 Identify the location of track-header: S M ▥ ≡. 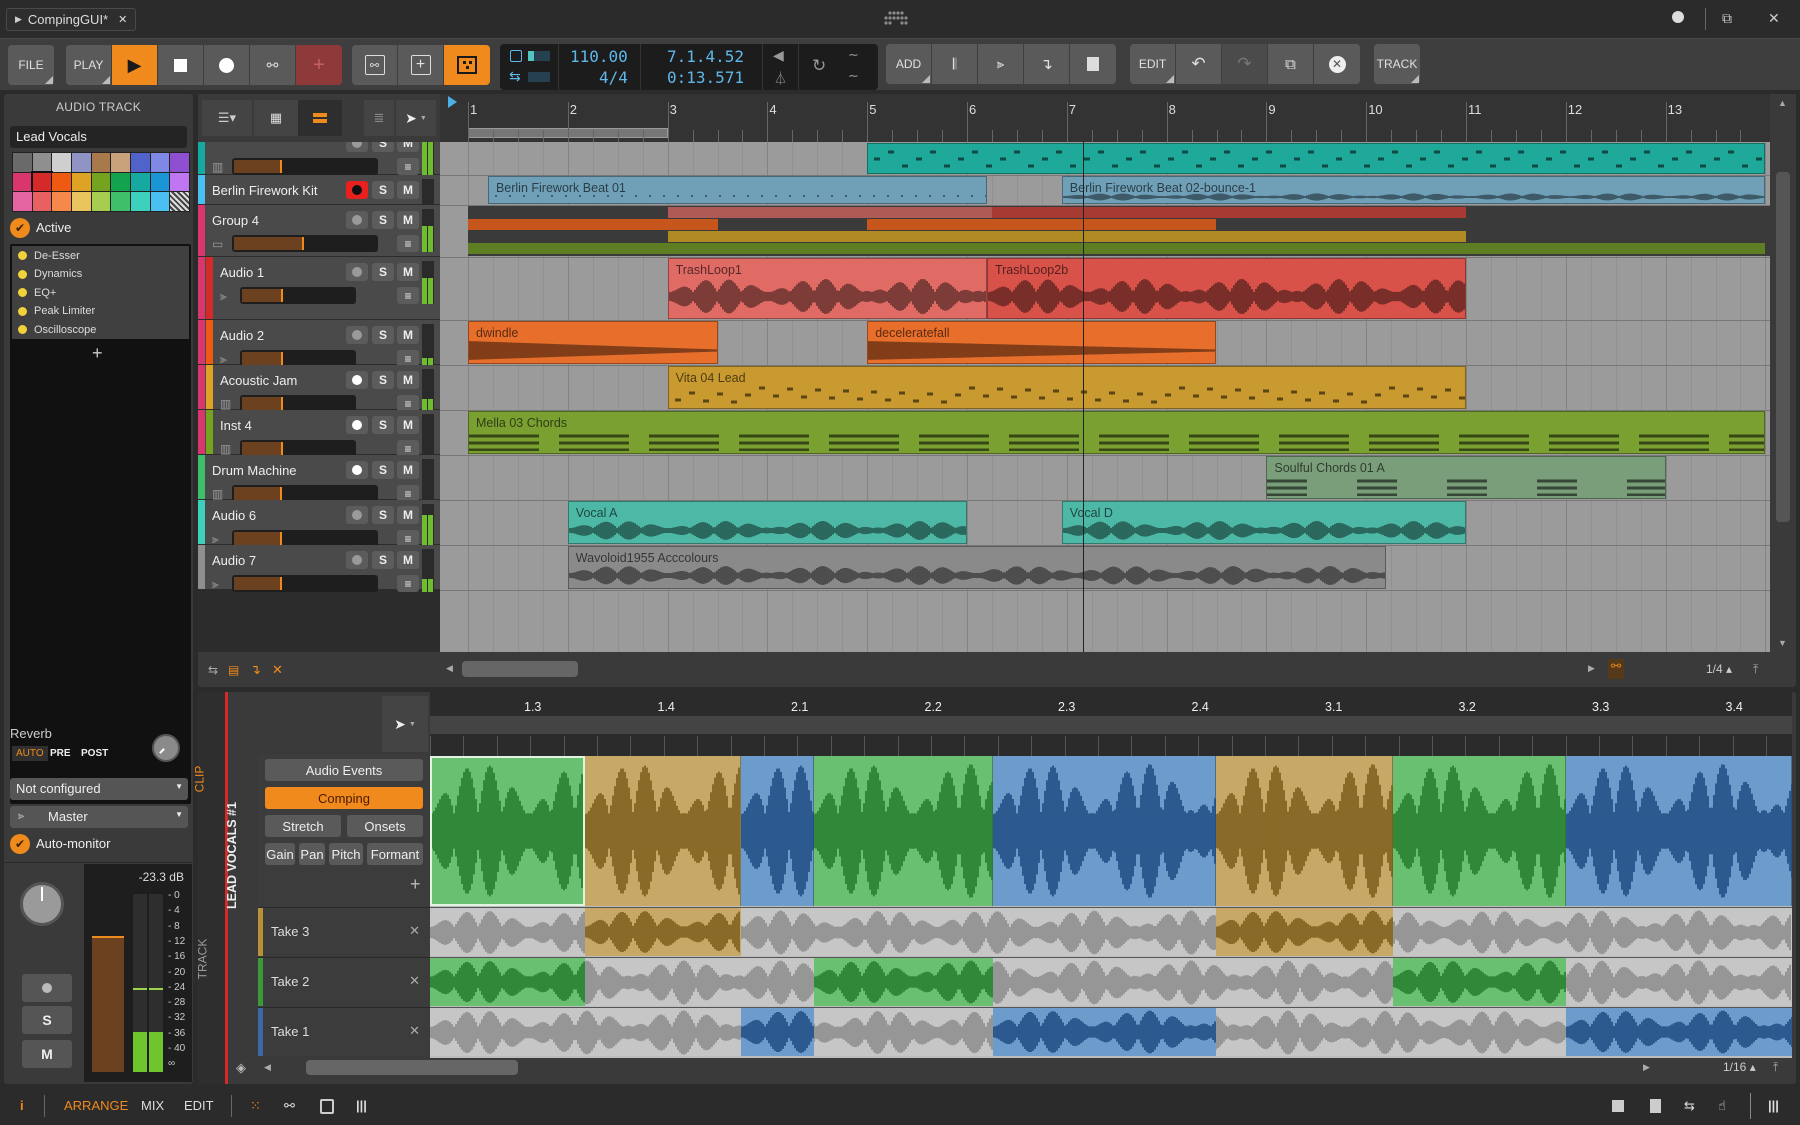
(319, 158).